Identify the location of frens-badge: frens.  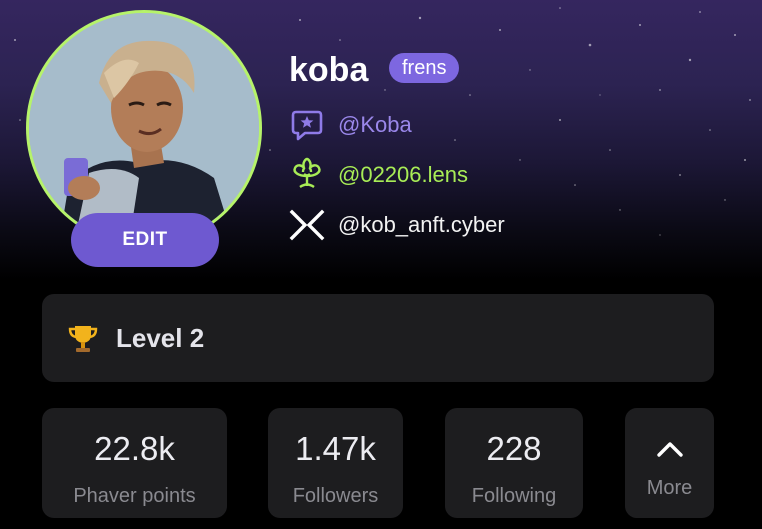
(424, 68).